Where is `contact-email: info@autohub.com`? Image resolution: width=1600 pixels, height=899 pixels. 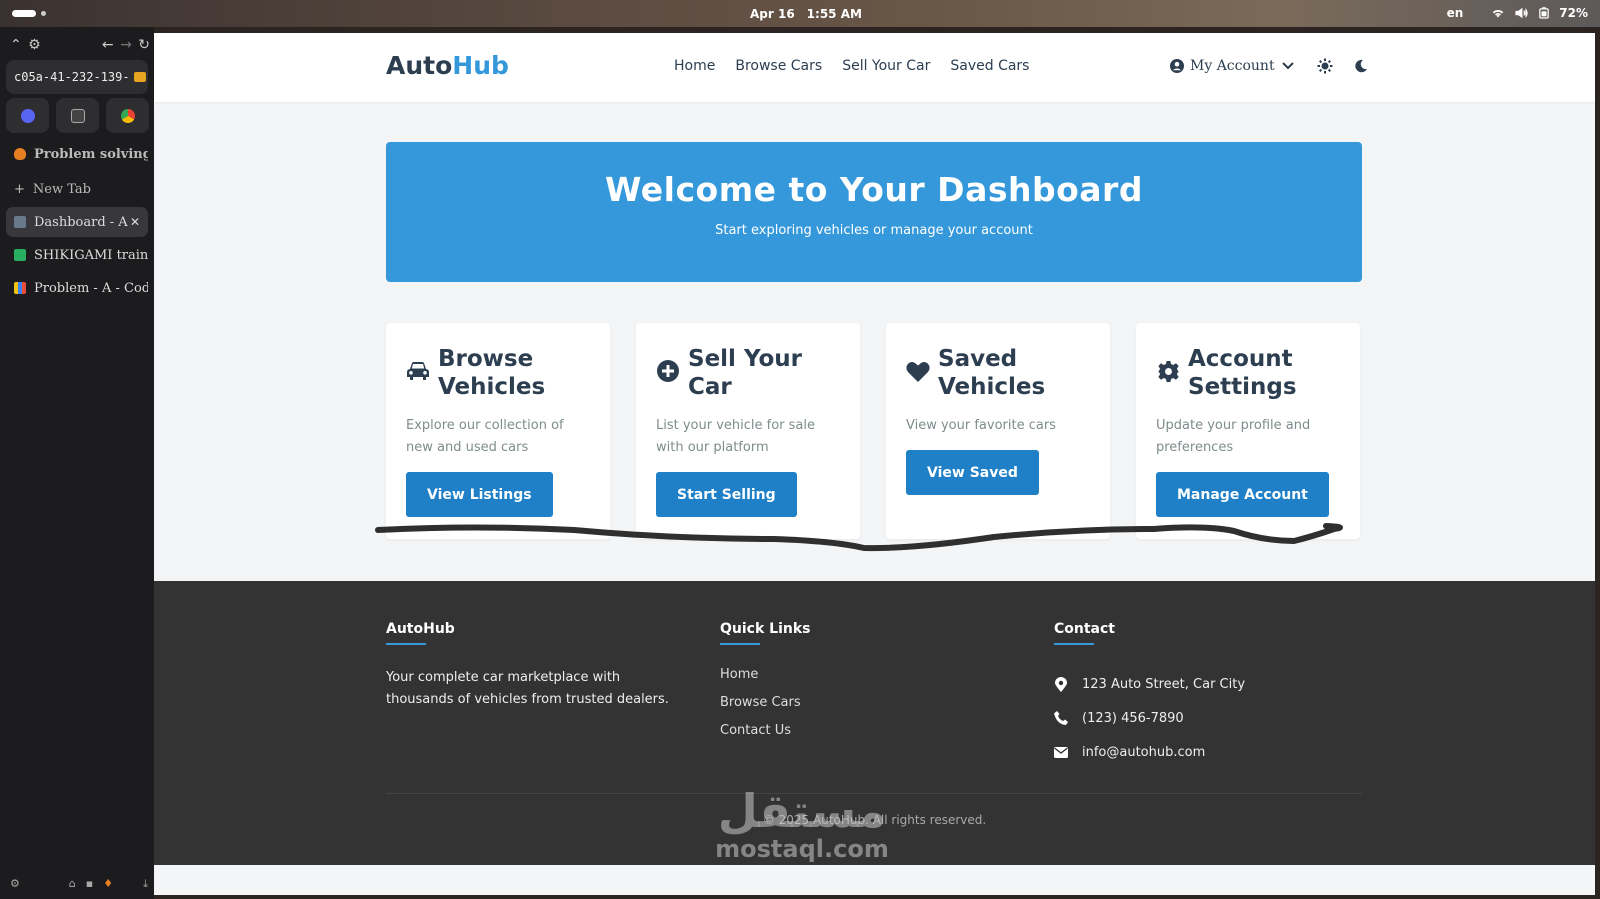 contact-email: info@autohub.com is located at coordinates (1149, 752).